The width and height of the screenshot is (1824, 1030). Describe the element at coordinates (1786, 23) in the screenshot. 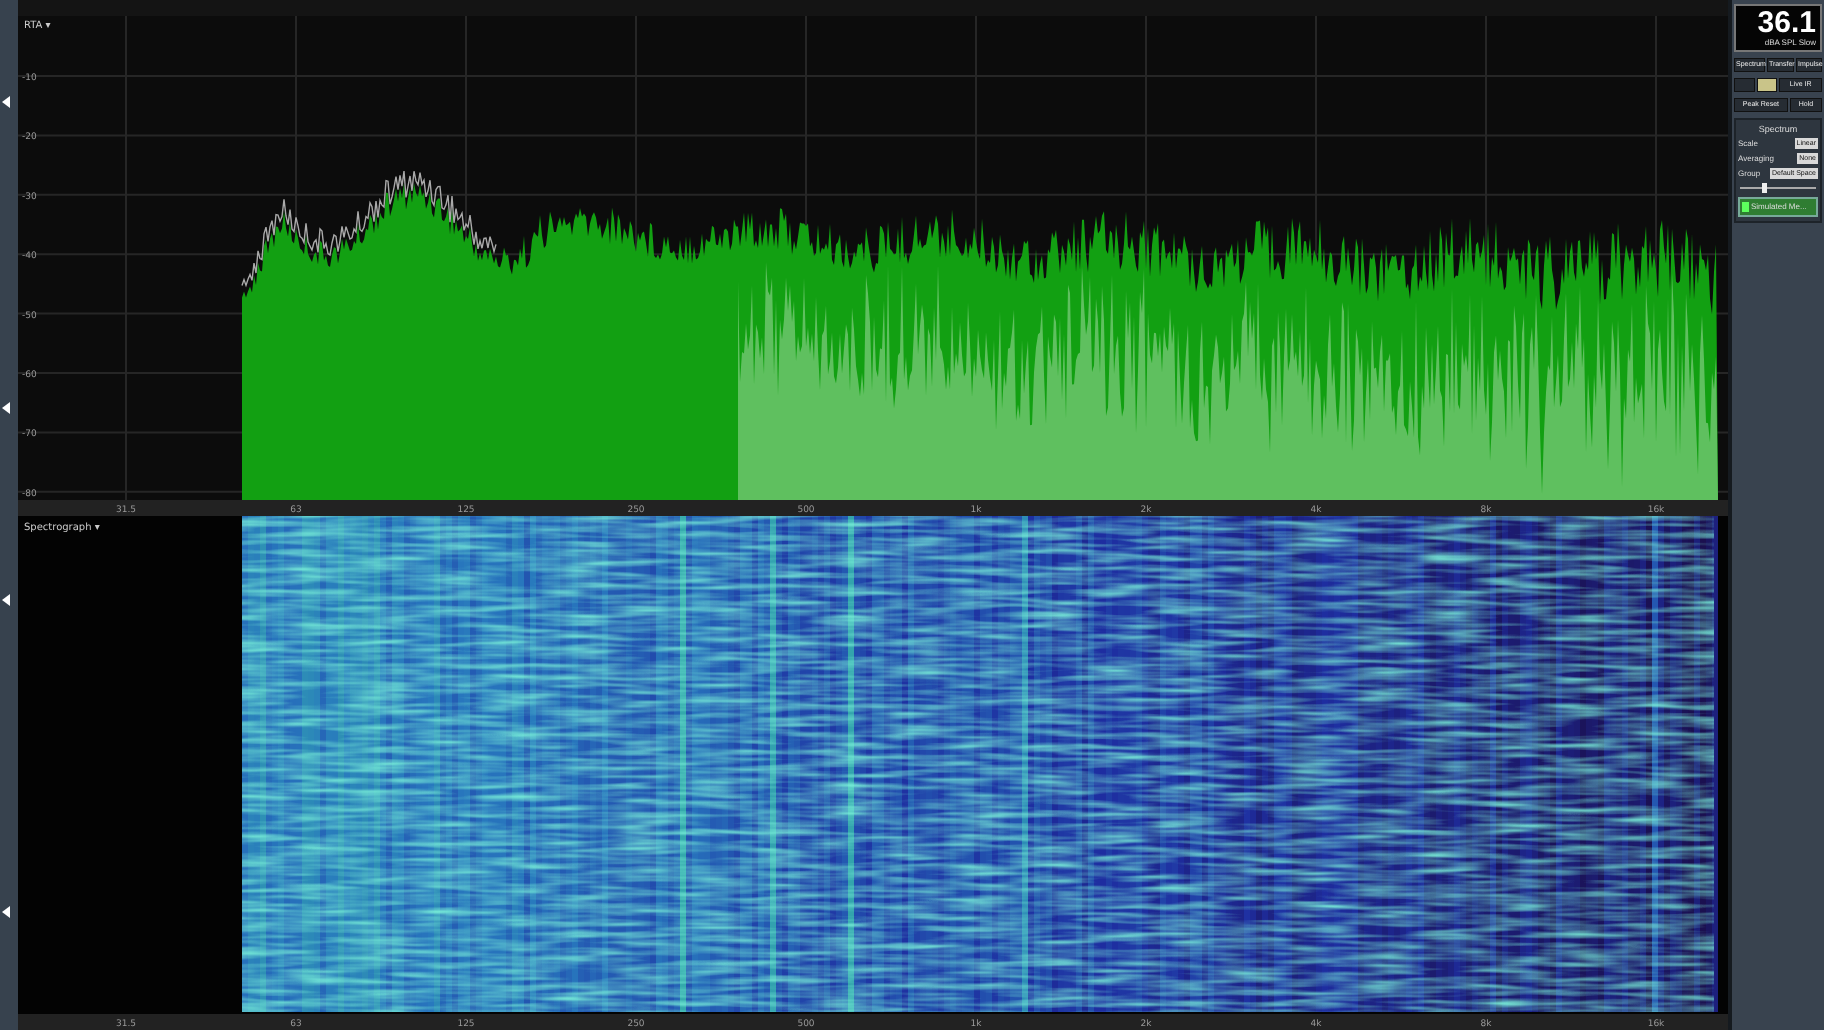

I see `spl-reading: 36.1` at that location.